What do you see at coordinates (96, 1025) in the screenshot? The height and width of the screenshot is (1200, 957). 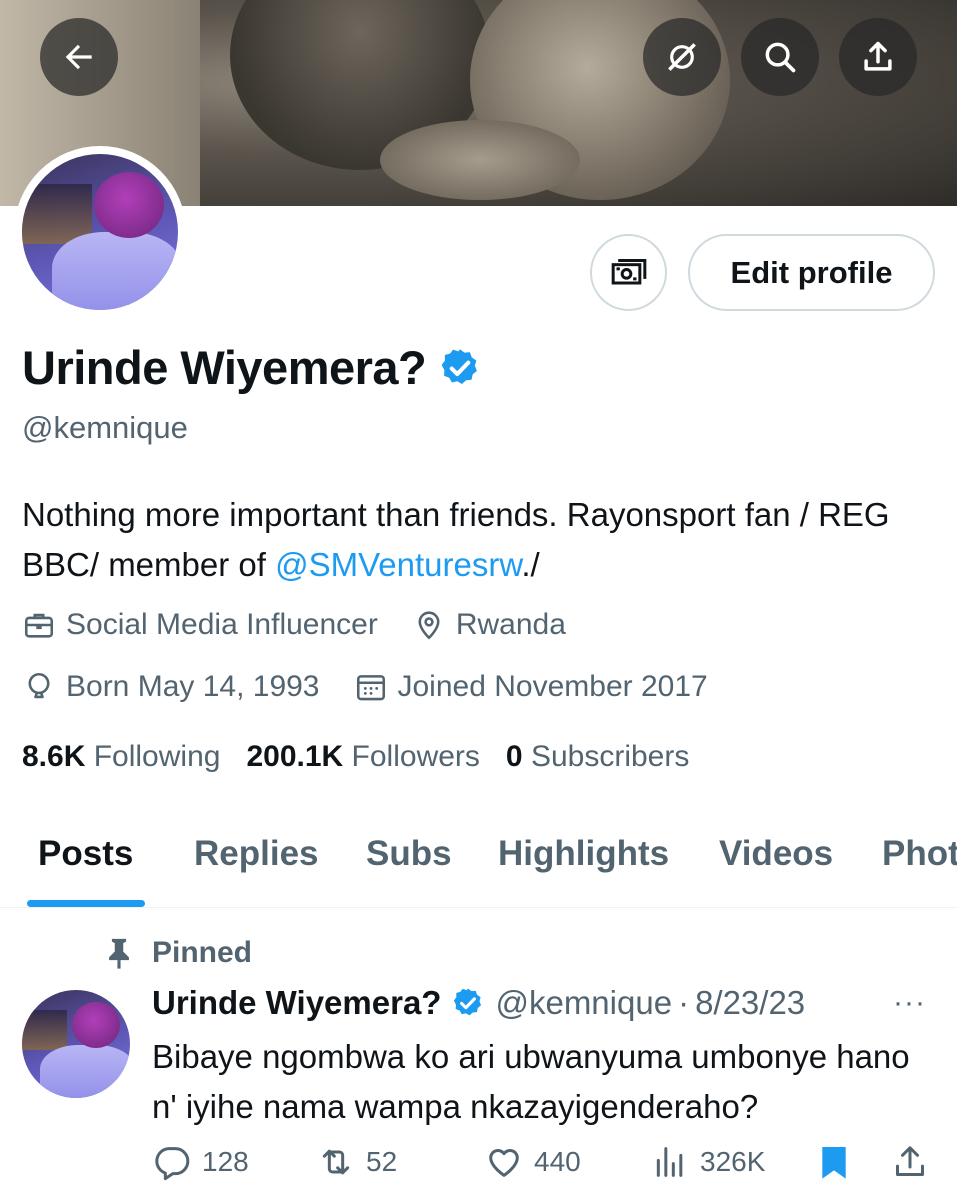 I see `post-avatar-head` at bounding box center [96, 1025].